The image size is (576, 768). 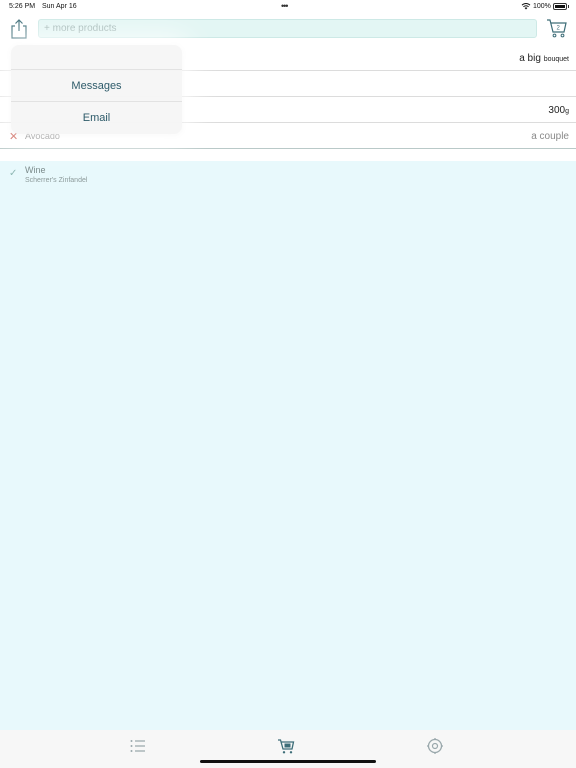 What do you see at coordinates (526, 6) in the screenshot?
I see `wifi-icon` at bounding box center [526, 6].